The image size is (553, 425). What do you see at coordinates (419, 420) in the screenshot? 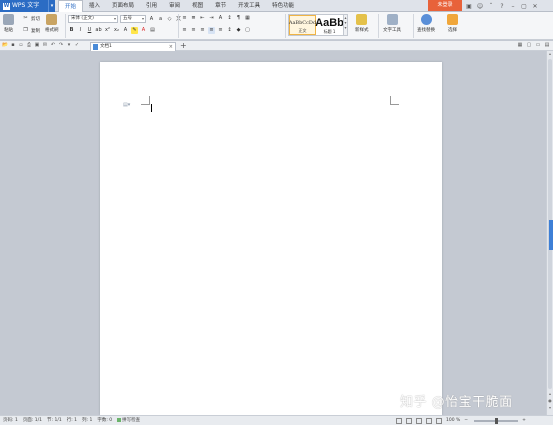
I see `web-view-icon` at bounding box center [419, 420].